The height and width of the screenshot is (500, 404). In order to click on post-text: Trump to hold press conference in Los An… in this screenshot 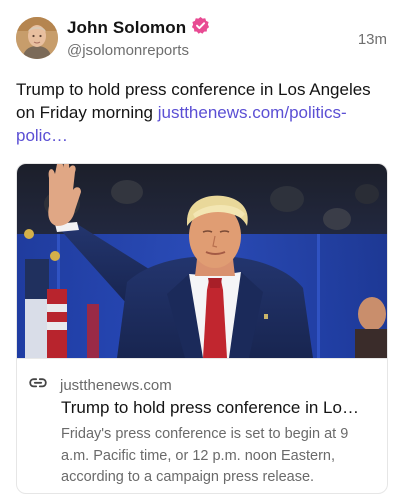, I will do `click(202, 112)`.